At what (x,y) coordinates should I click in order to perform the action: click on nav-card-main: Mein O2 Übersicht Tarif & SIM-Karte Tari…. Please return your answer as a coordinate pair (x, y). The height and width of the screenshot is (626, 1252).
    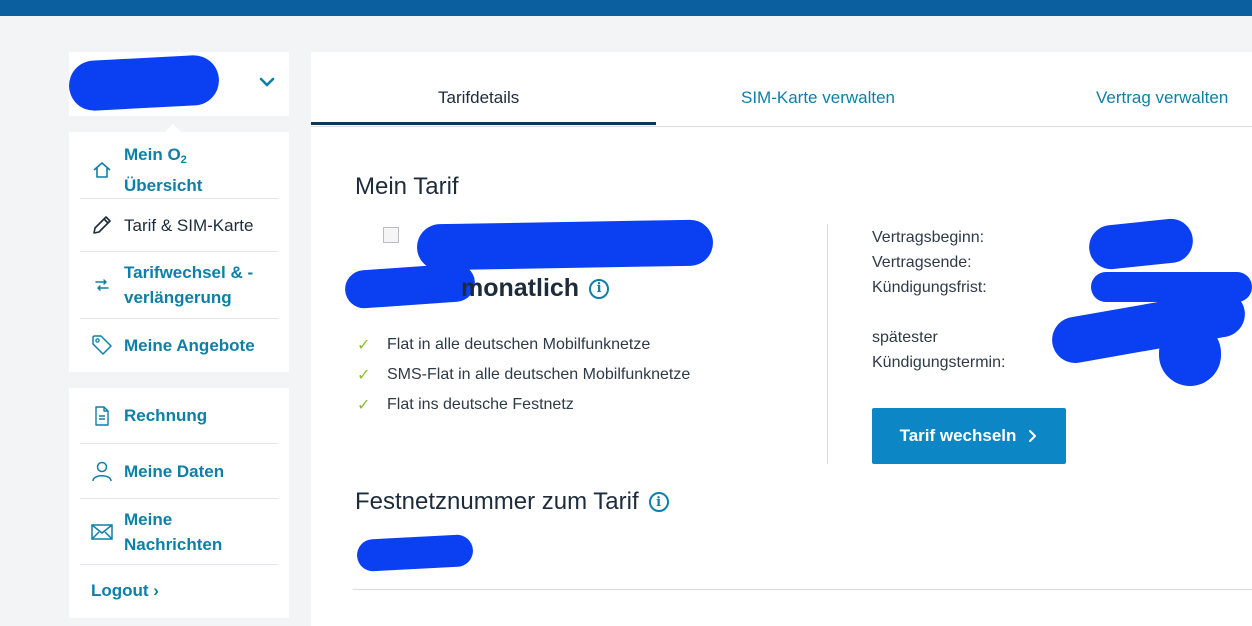
    Looking at the image, I should click on (179, 248).